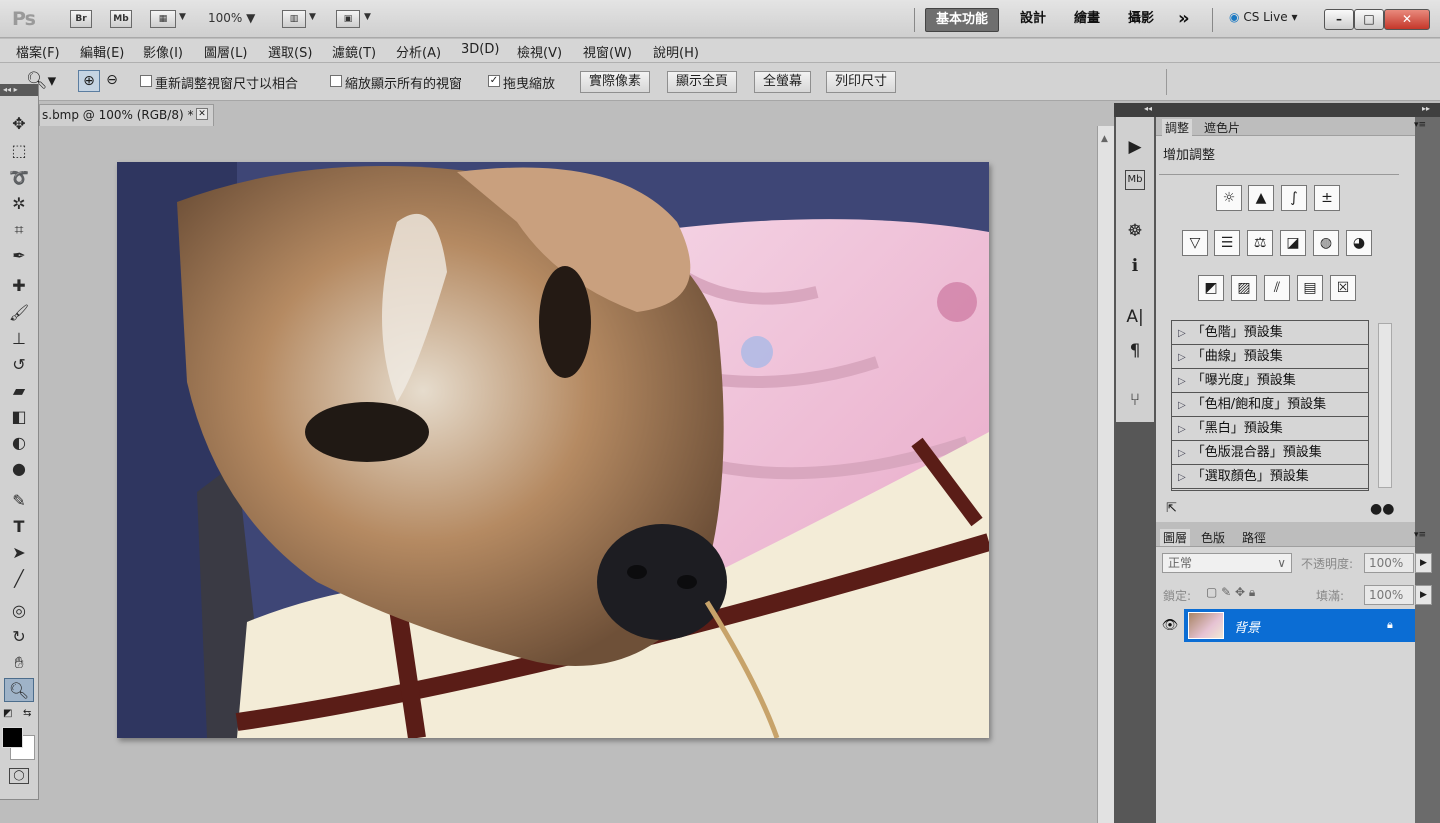 The width and height of the screenshot is (1440, 823). I want to click on actions-icon: ▶, so click(1135, 147).